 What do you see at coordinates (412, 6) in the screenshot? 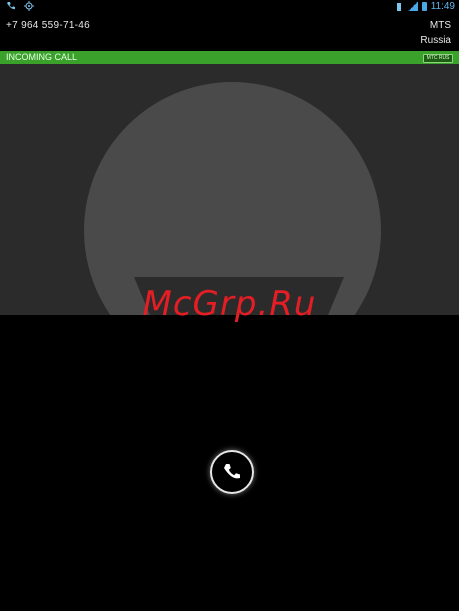
I see `signal-icon` at bounding box center [412, 6].